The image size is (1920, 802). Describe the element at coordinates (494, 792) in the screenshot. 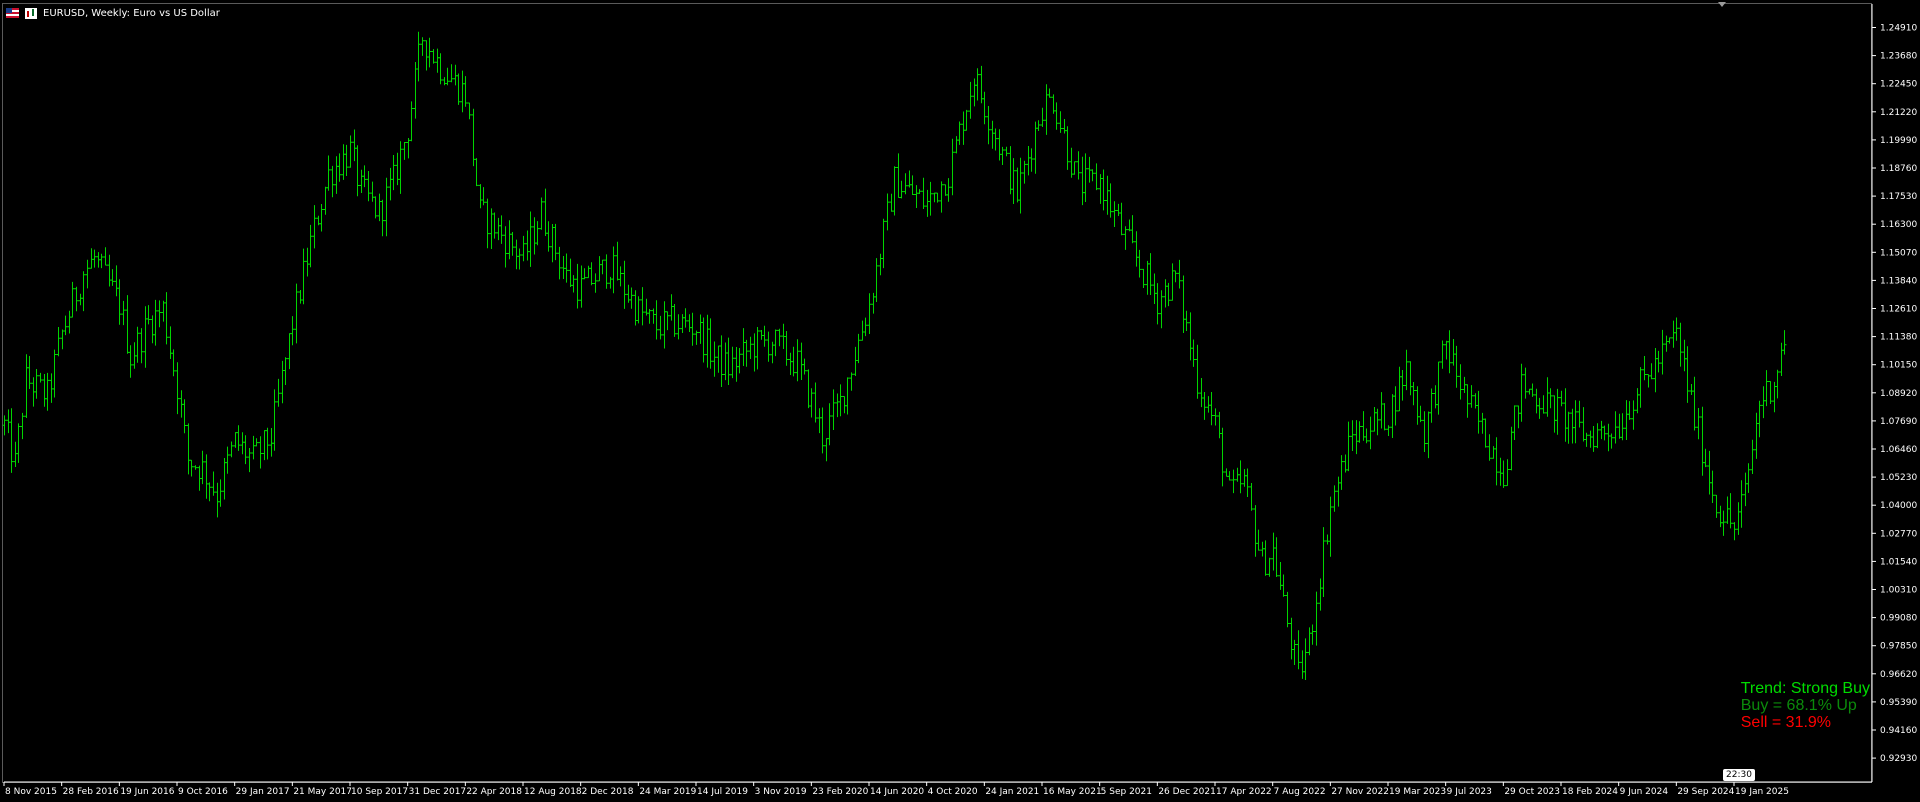

I see `time-tick-label: 22 Apr 2018` at that location.